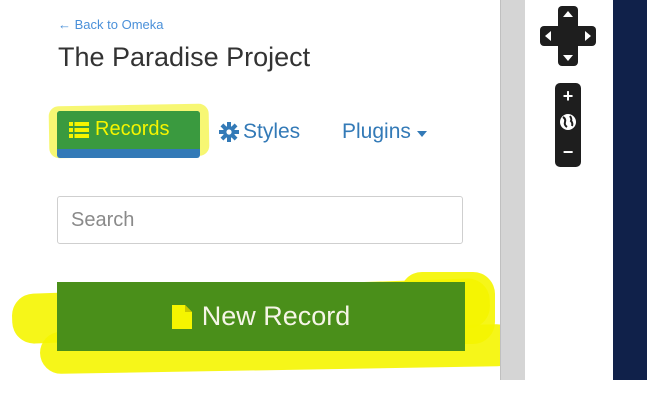 The width and height of the screenshot is (647, 398). I want to click on tab-styles-label: Styles, so click(272, 131).